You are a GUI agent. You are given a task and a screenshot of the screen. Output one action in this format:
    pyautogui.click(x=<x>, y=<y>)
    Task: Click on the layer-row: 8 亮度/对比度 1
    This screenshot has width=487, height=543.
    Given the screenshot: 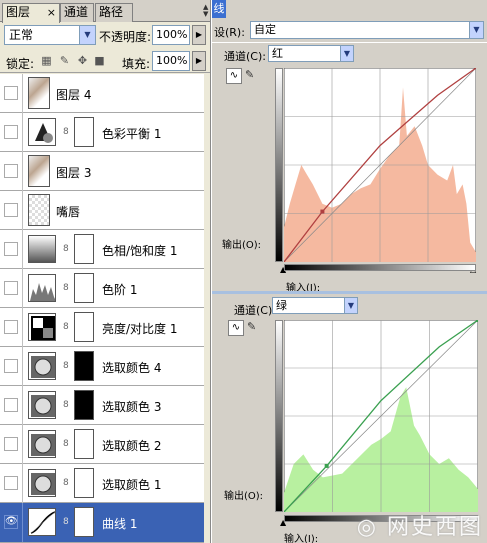 What is the action you would take?
    pyautogui.click(x=102, y=327)
    